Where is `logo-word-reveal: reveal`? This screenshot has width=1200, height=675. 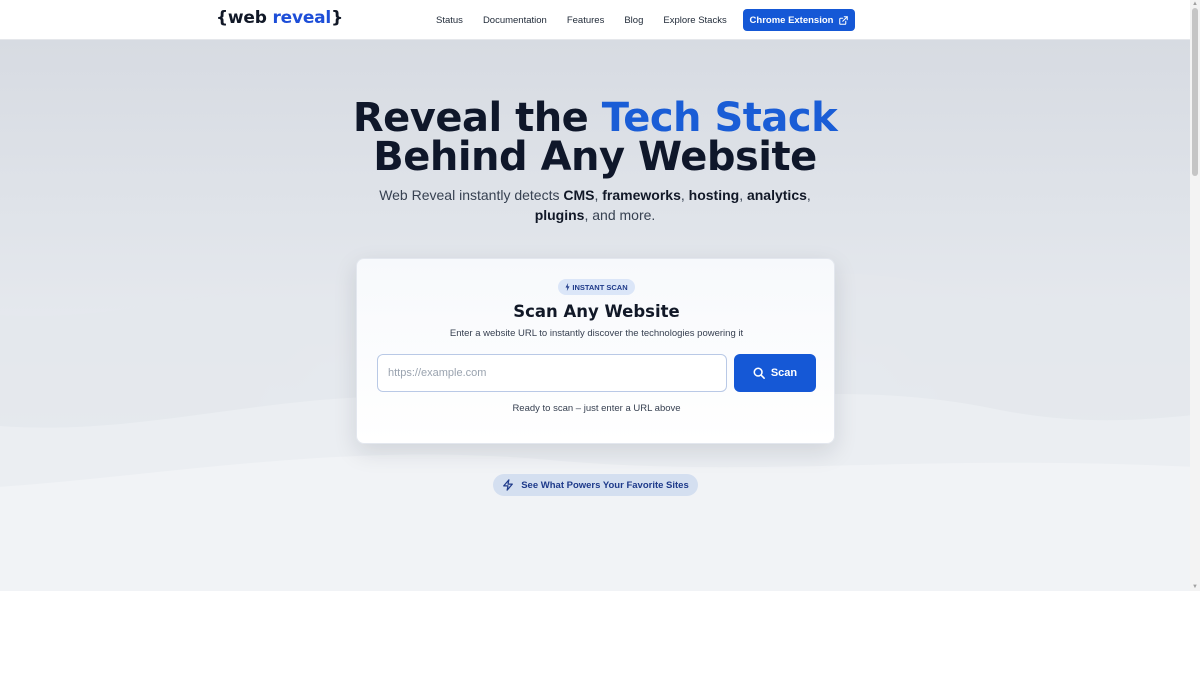
logo-word-reveal: reveal is located at coordinates (302, 18).